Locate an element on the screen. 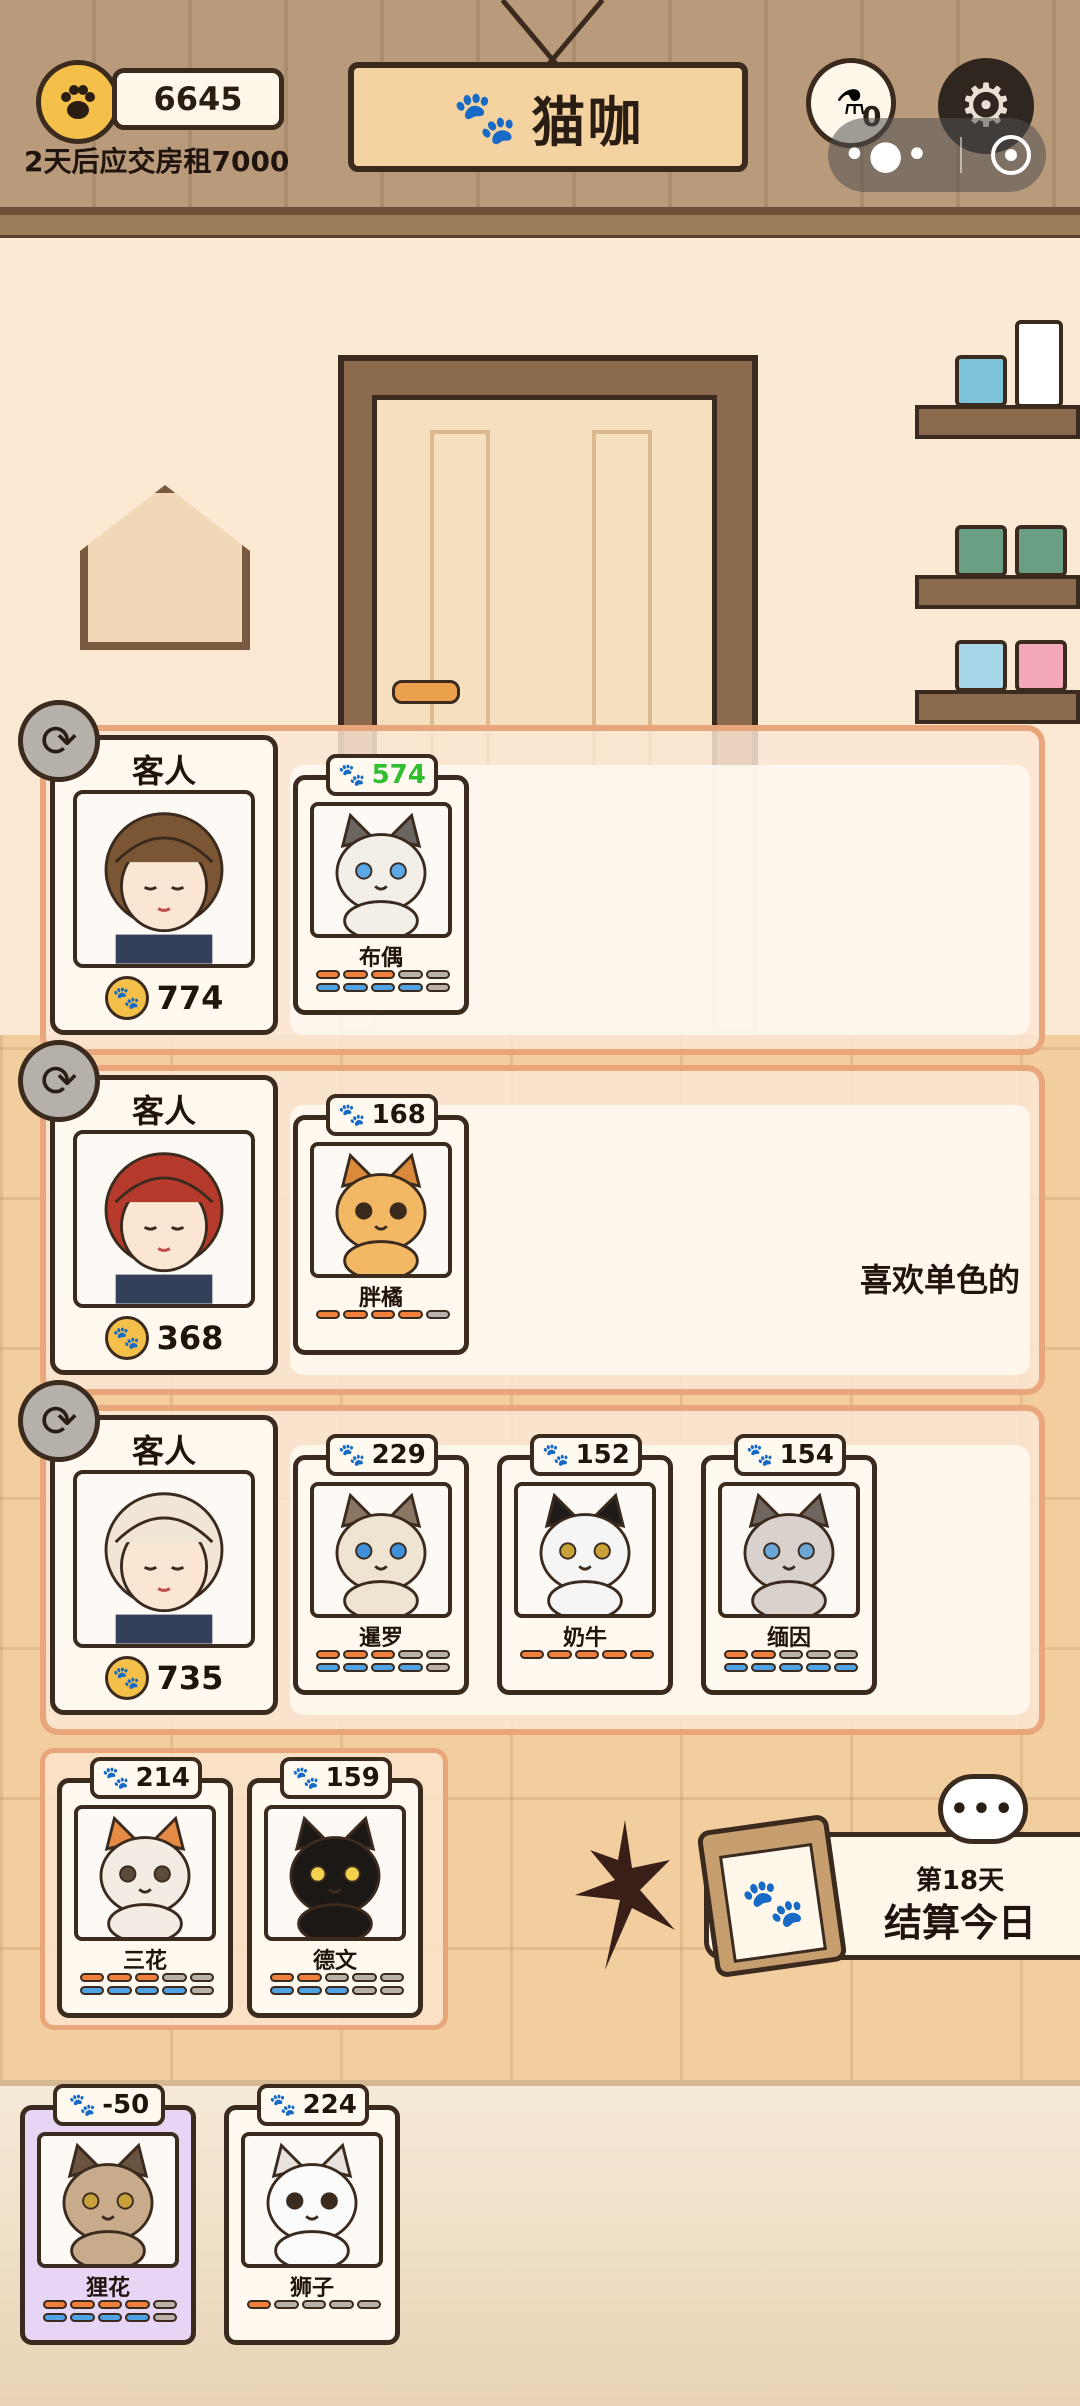 The height and width of the screenshot is (2406, 1080). guest-card: 客人 🐾 774 is located at coordinates (164, 885).